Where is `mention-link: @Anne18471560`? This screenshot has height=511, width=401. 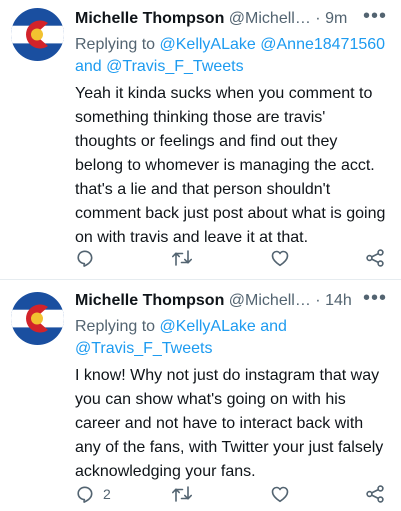
mention-link: @Anne18471560 is located at coordinates (322, 44).